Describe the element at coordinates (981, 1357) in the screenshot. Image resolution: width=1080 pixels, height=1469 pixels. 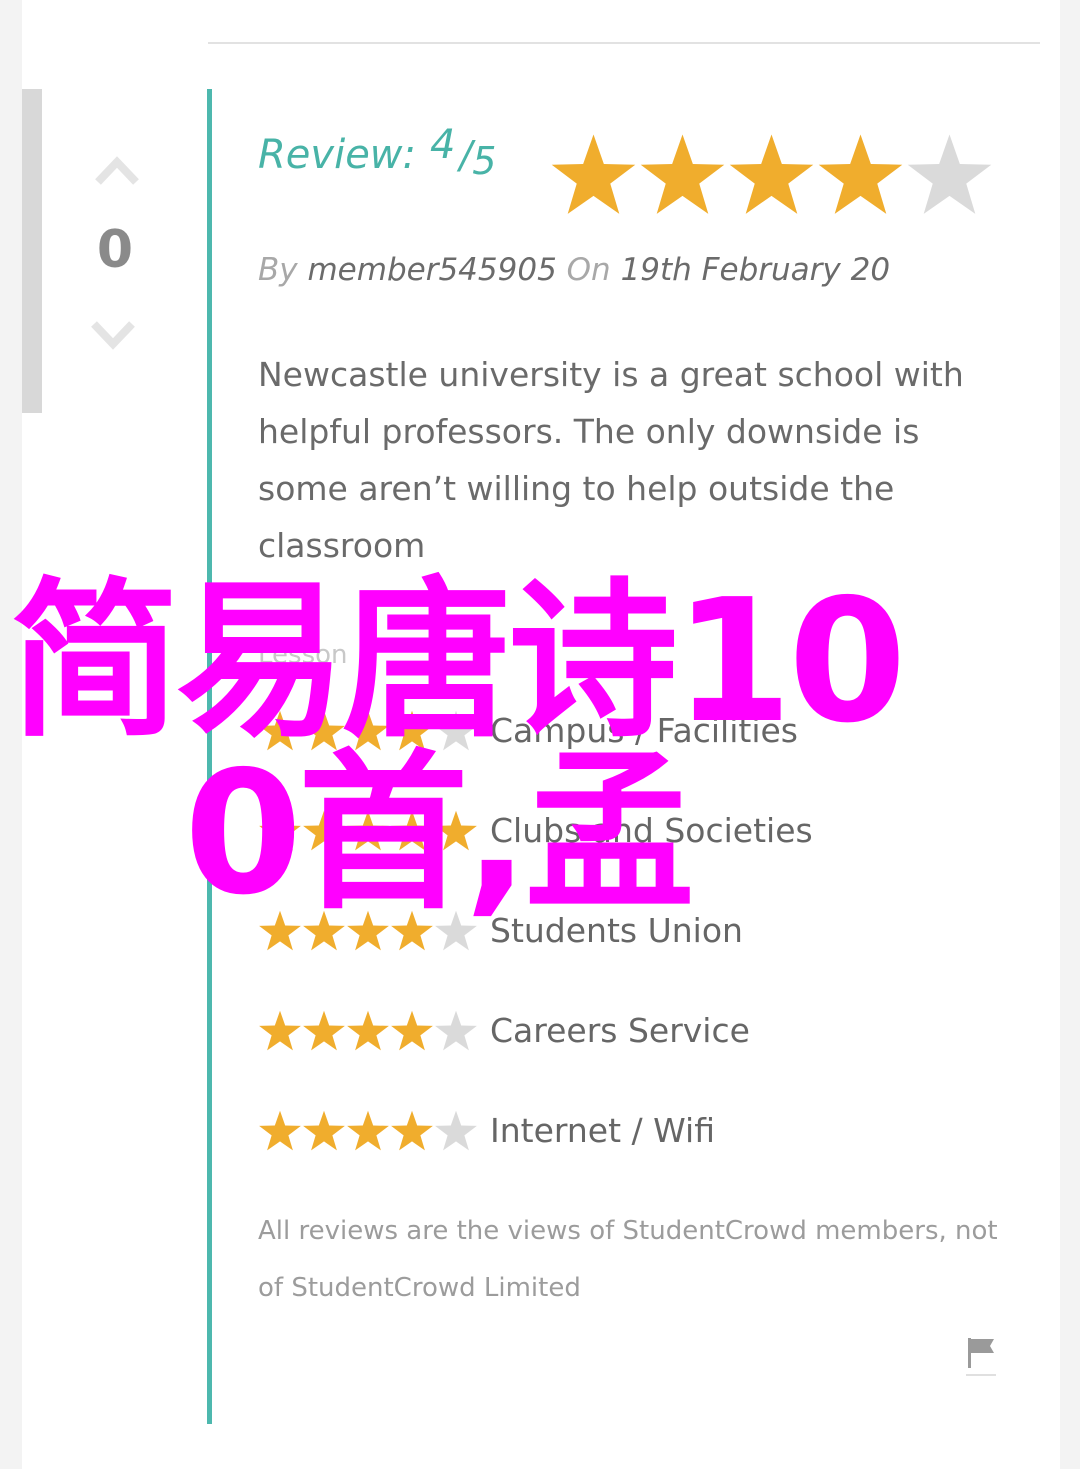
I see `flag-icon` at that location.